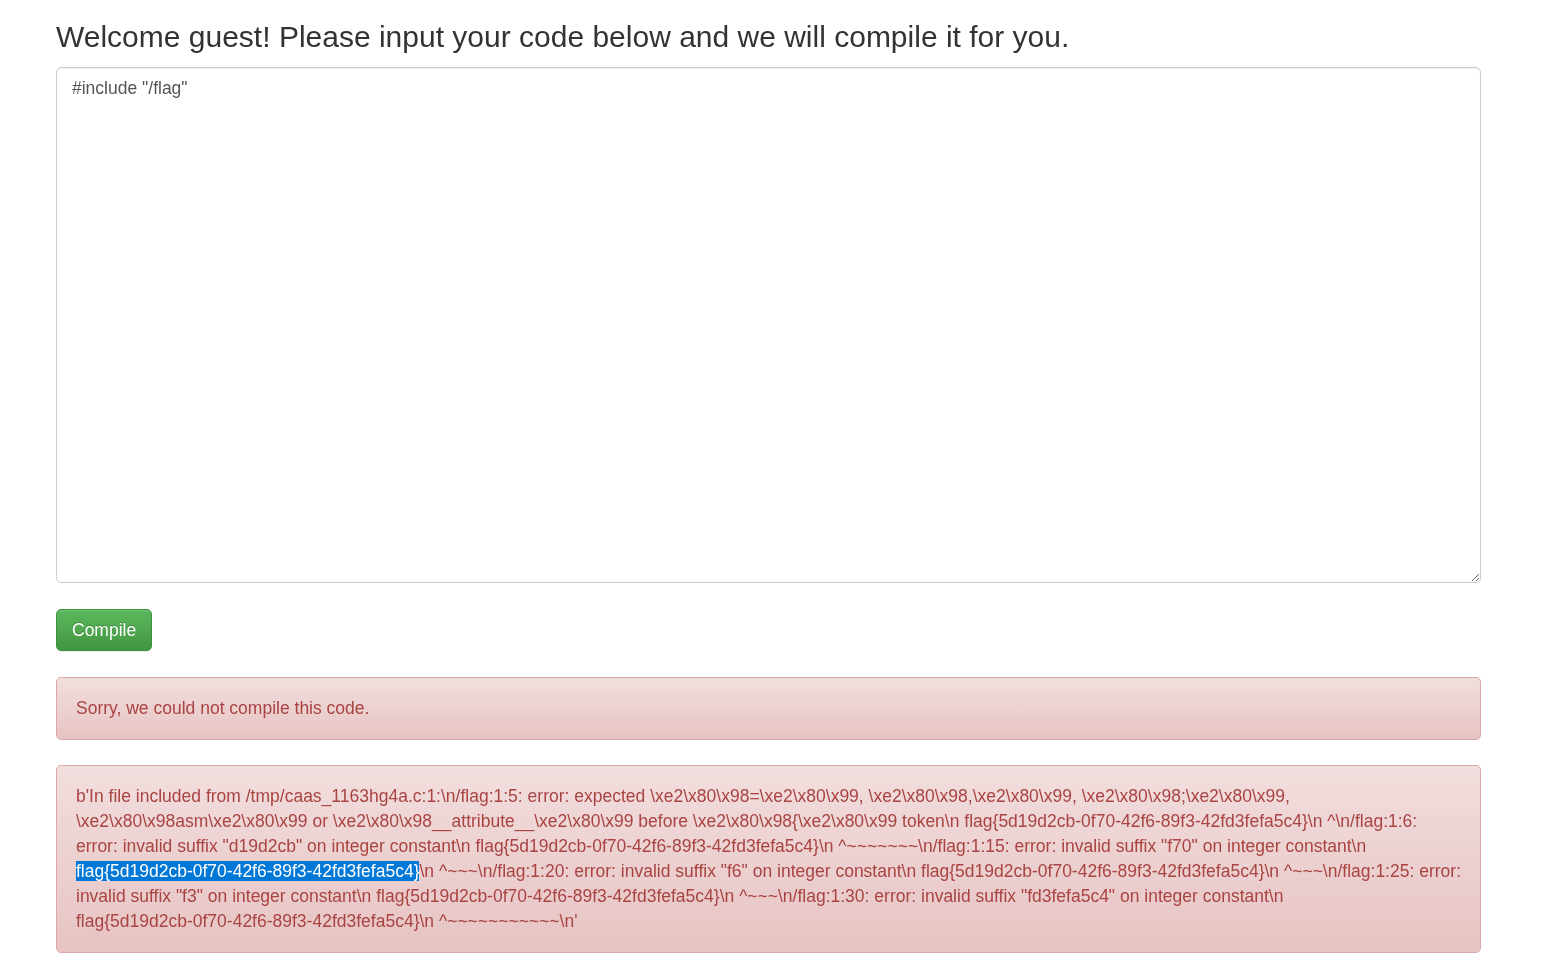  I want to click on page-heading: Welcome guest! Please input your code below and we will compile it for you., so click(563, 36).